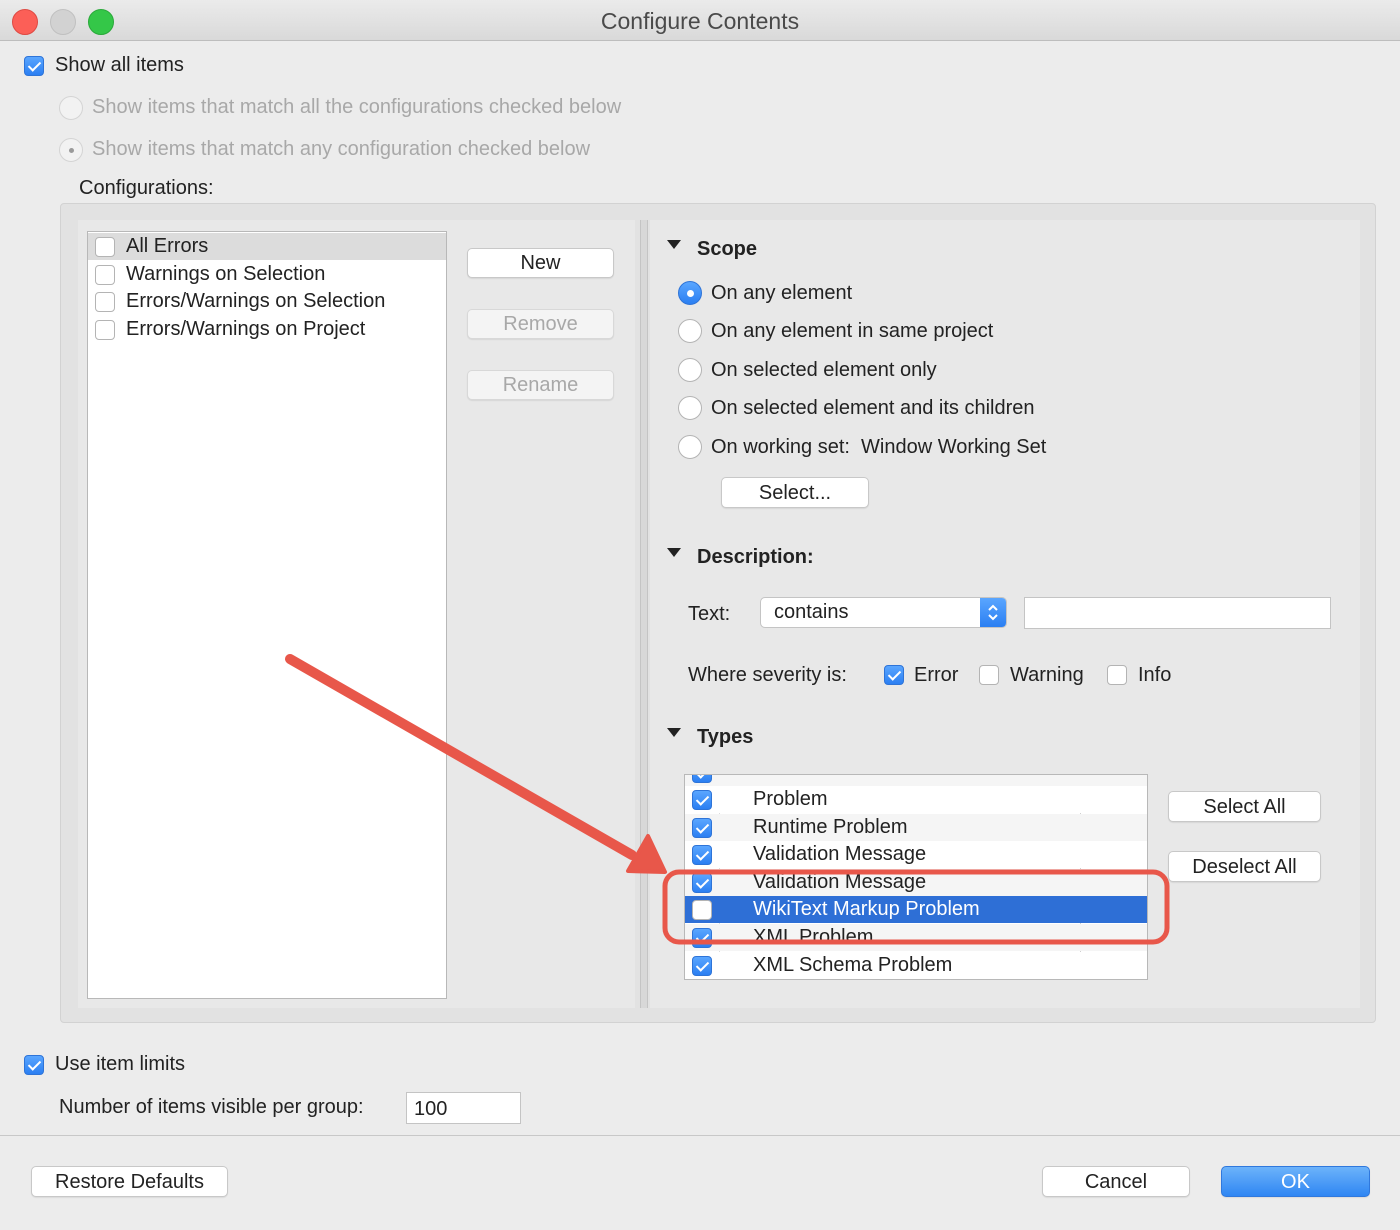 The height and width of the screenshot is (1230, 1400). I want to click on cancel-button: Cancel, so click(1116, 1181).